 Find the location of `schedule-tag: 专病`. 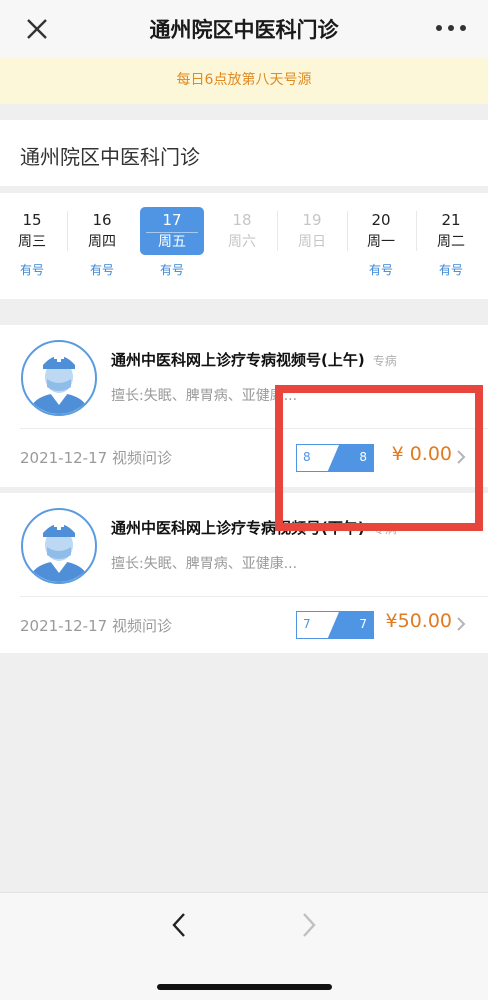

schedule-tag: 专病 is located at coordinates (384, 361).